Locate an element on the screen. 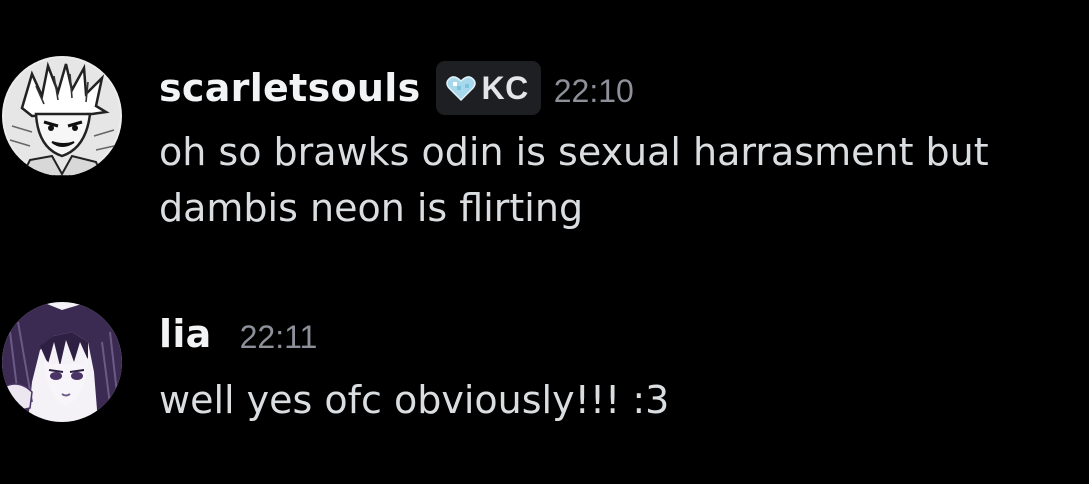  guild-tag: KC is located at coordinates (488, 88).